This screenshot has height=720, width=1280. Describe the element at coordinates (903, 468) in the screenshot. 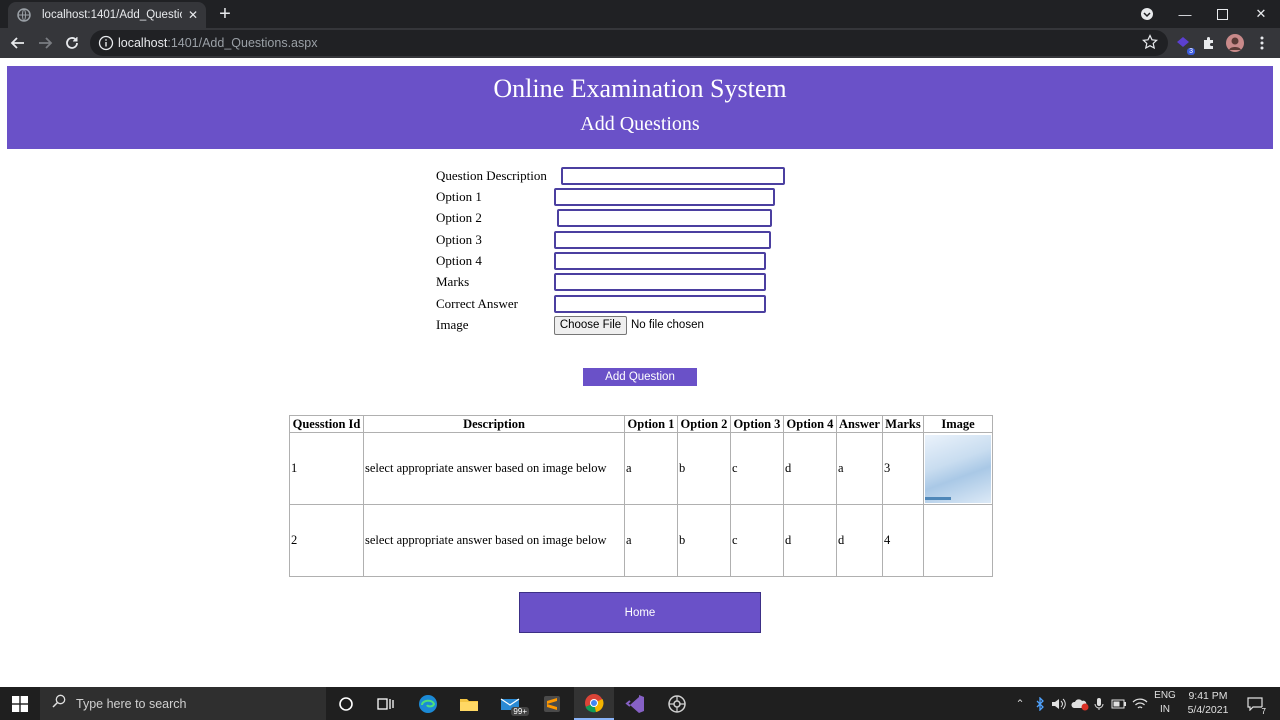

I see `cell-marks: 3` at that location.